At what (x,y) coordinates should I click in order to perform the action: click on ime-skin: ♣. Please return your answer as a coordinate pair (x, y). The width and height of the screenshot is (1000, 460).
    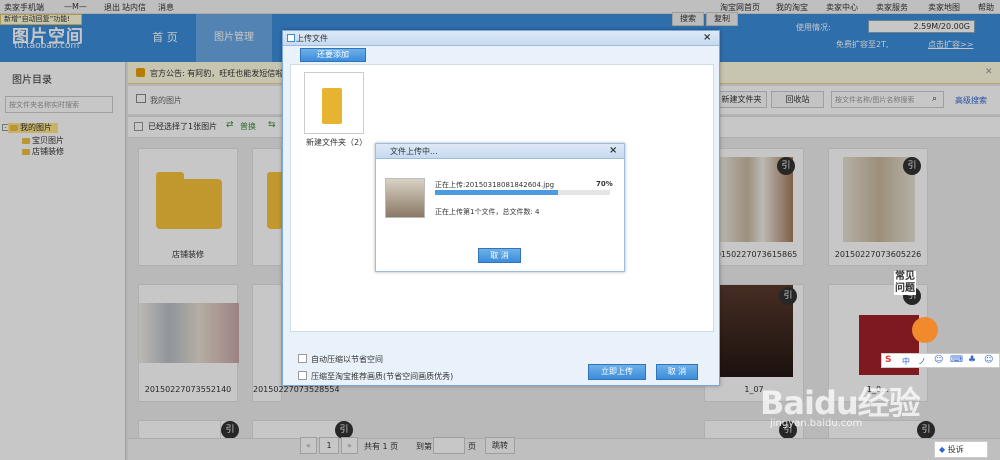
    Looking at the image, I should click on (972, 360).